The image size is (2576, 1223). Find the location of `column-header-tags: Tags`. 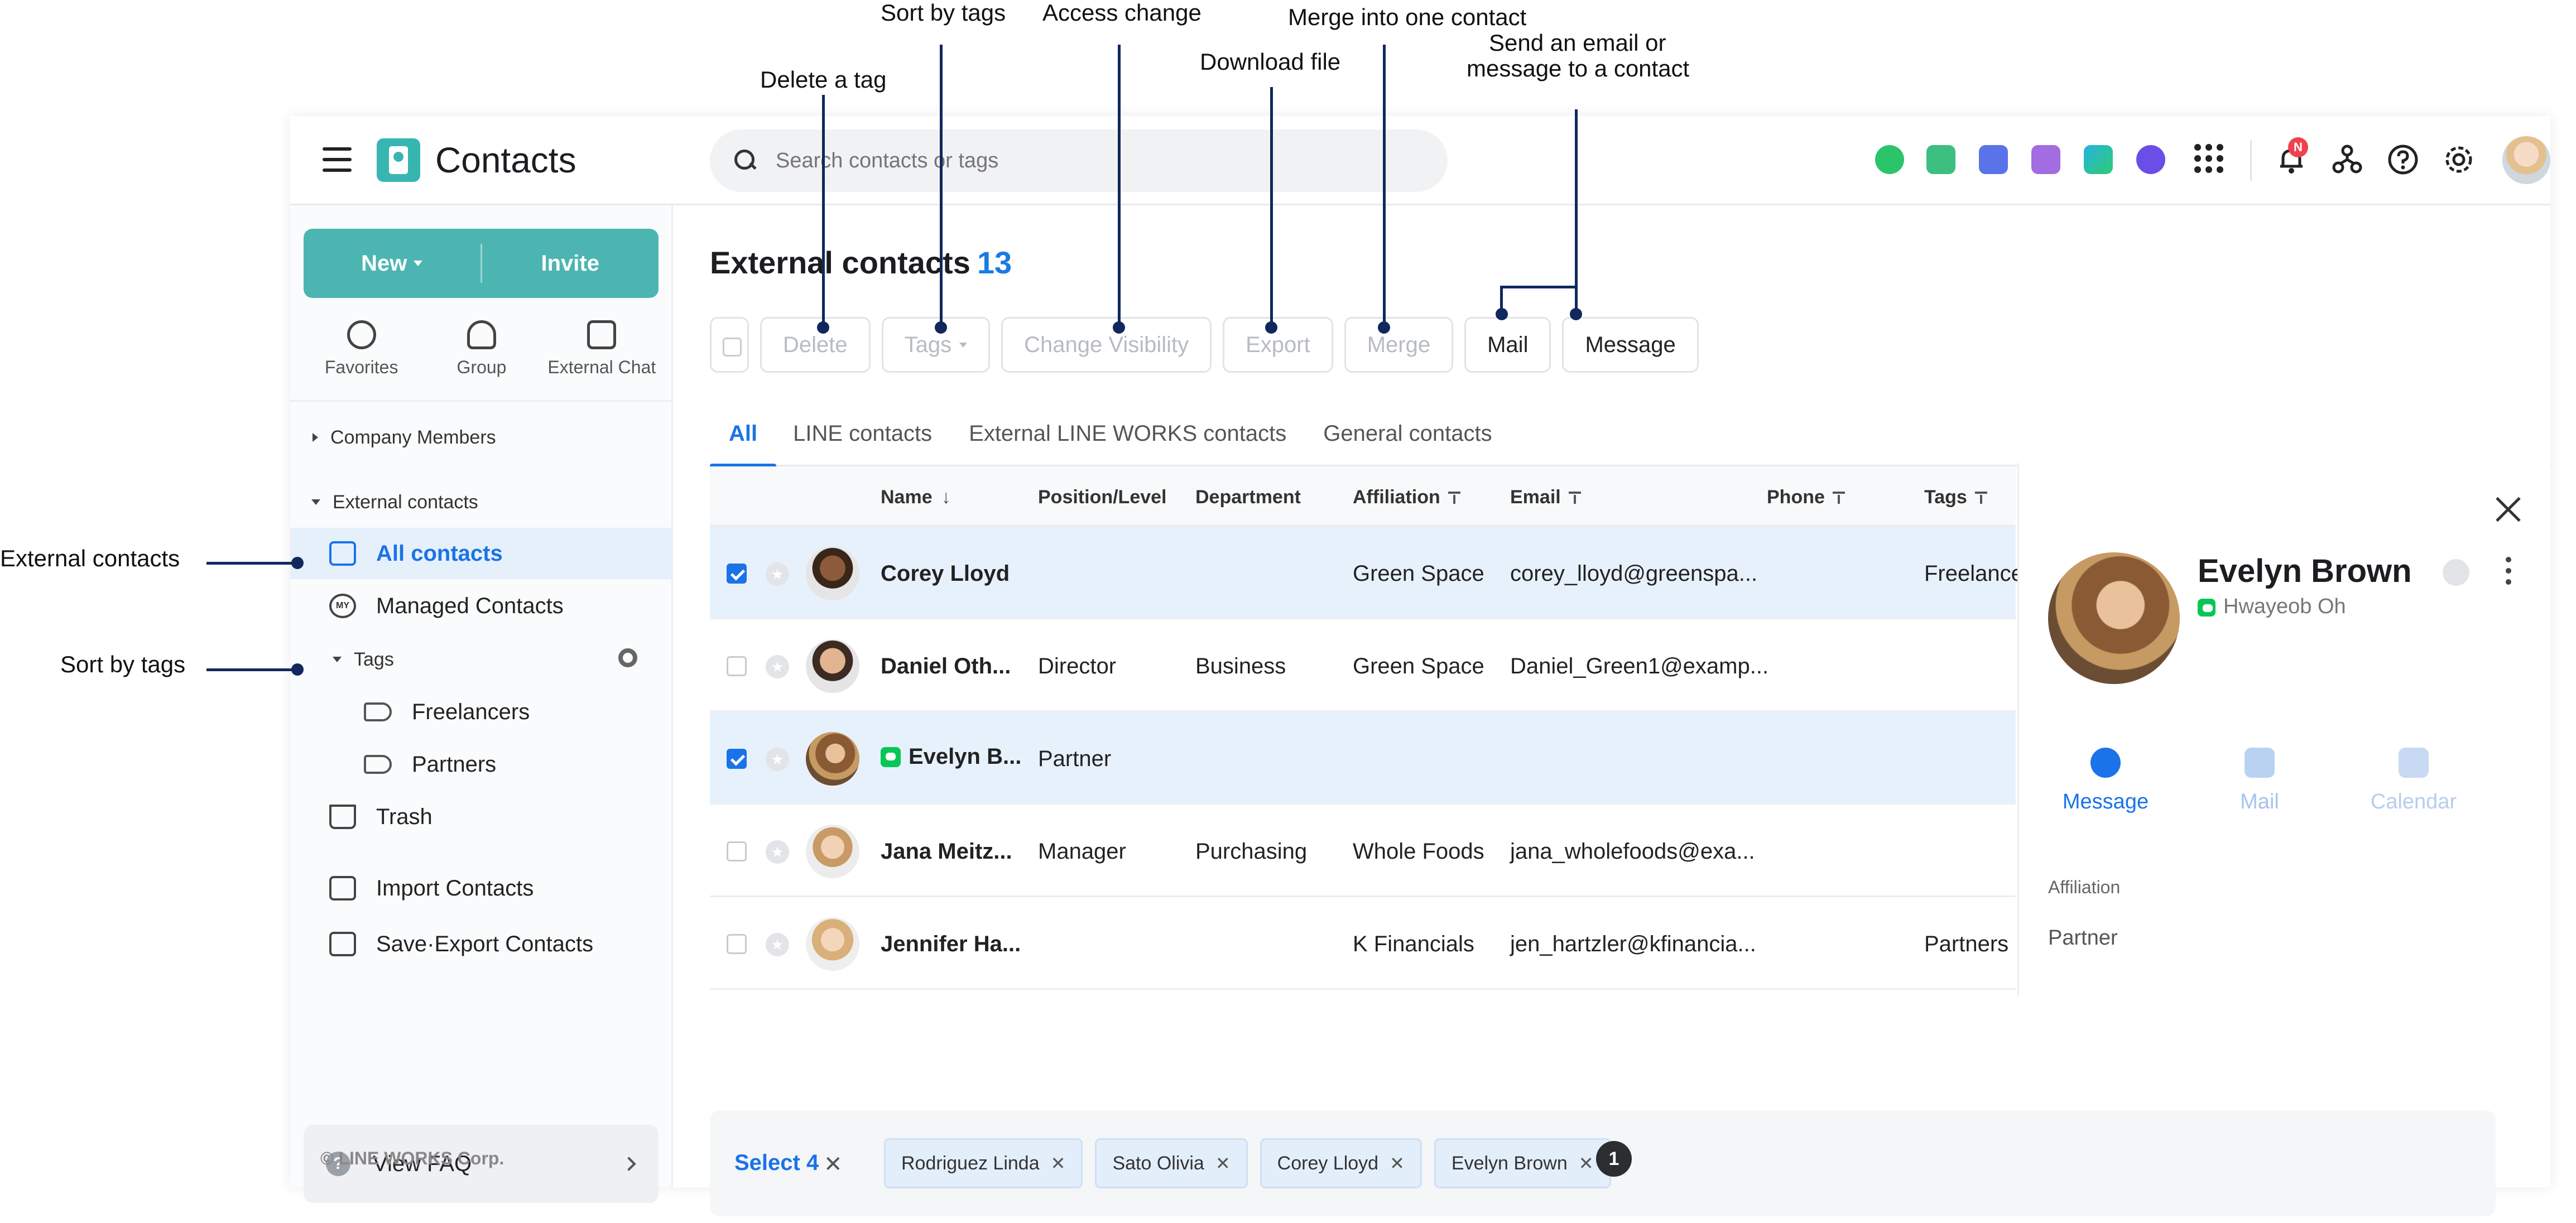

column-header-tags: Tags is located at coordinates (1955, 497).